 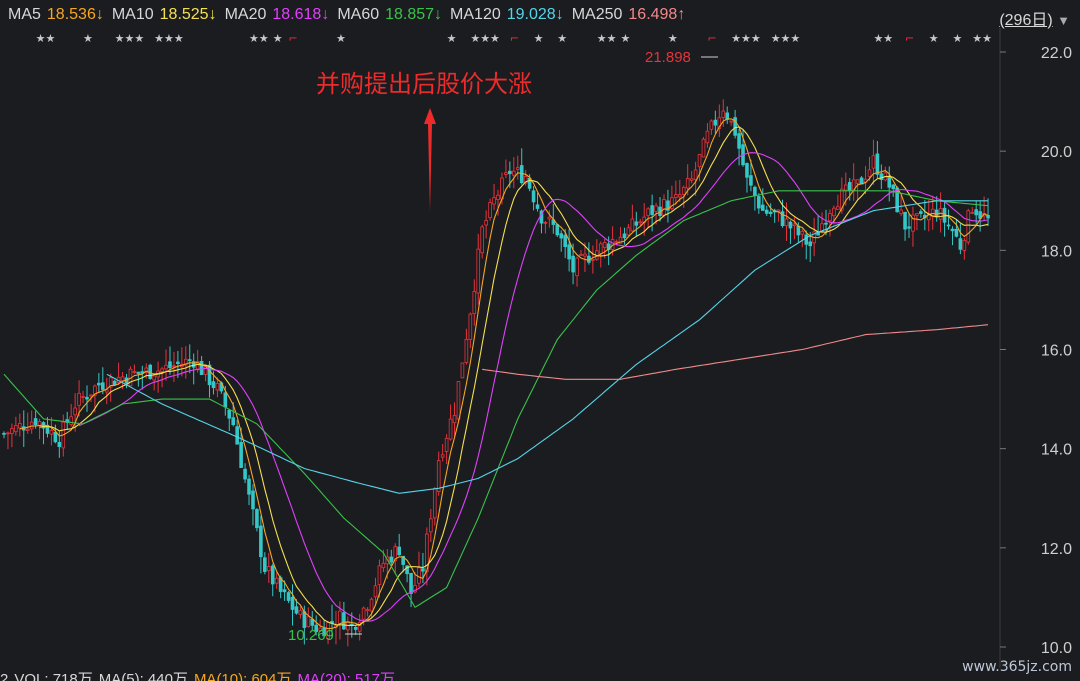 What do you see at coordinates (24, 14) in the screenshot?
I see `ma-legend-name: MA5` at bounding box center [24, 14].